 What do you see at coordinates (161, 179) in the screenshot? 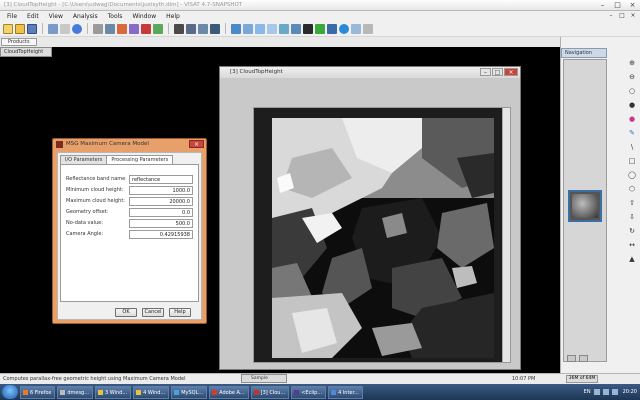
I see `reflectance-band-field: reflectance` at bounding box center [161, 179].